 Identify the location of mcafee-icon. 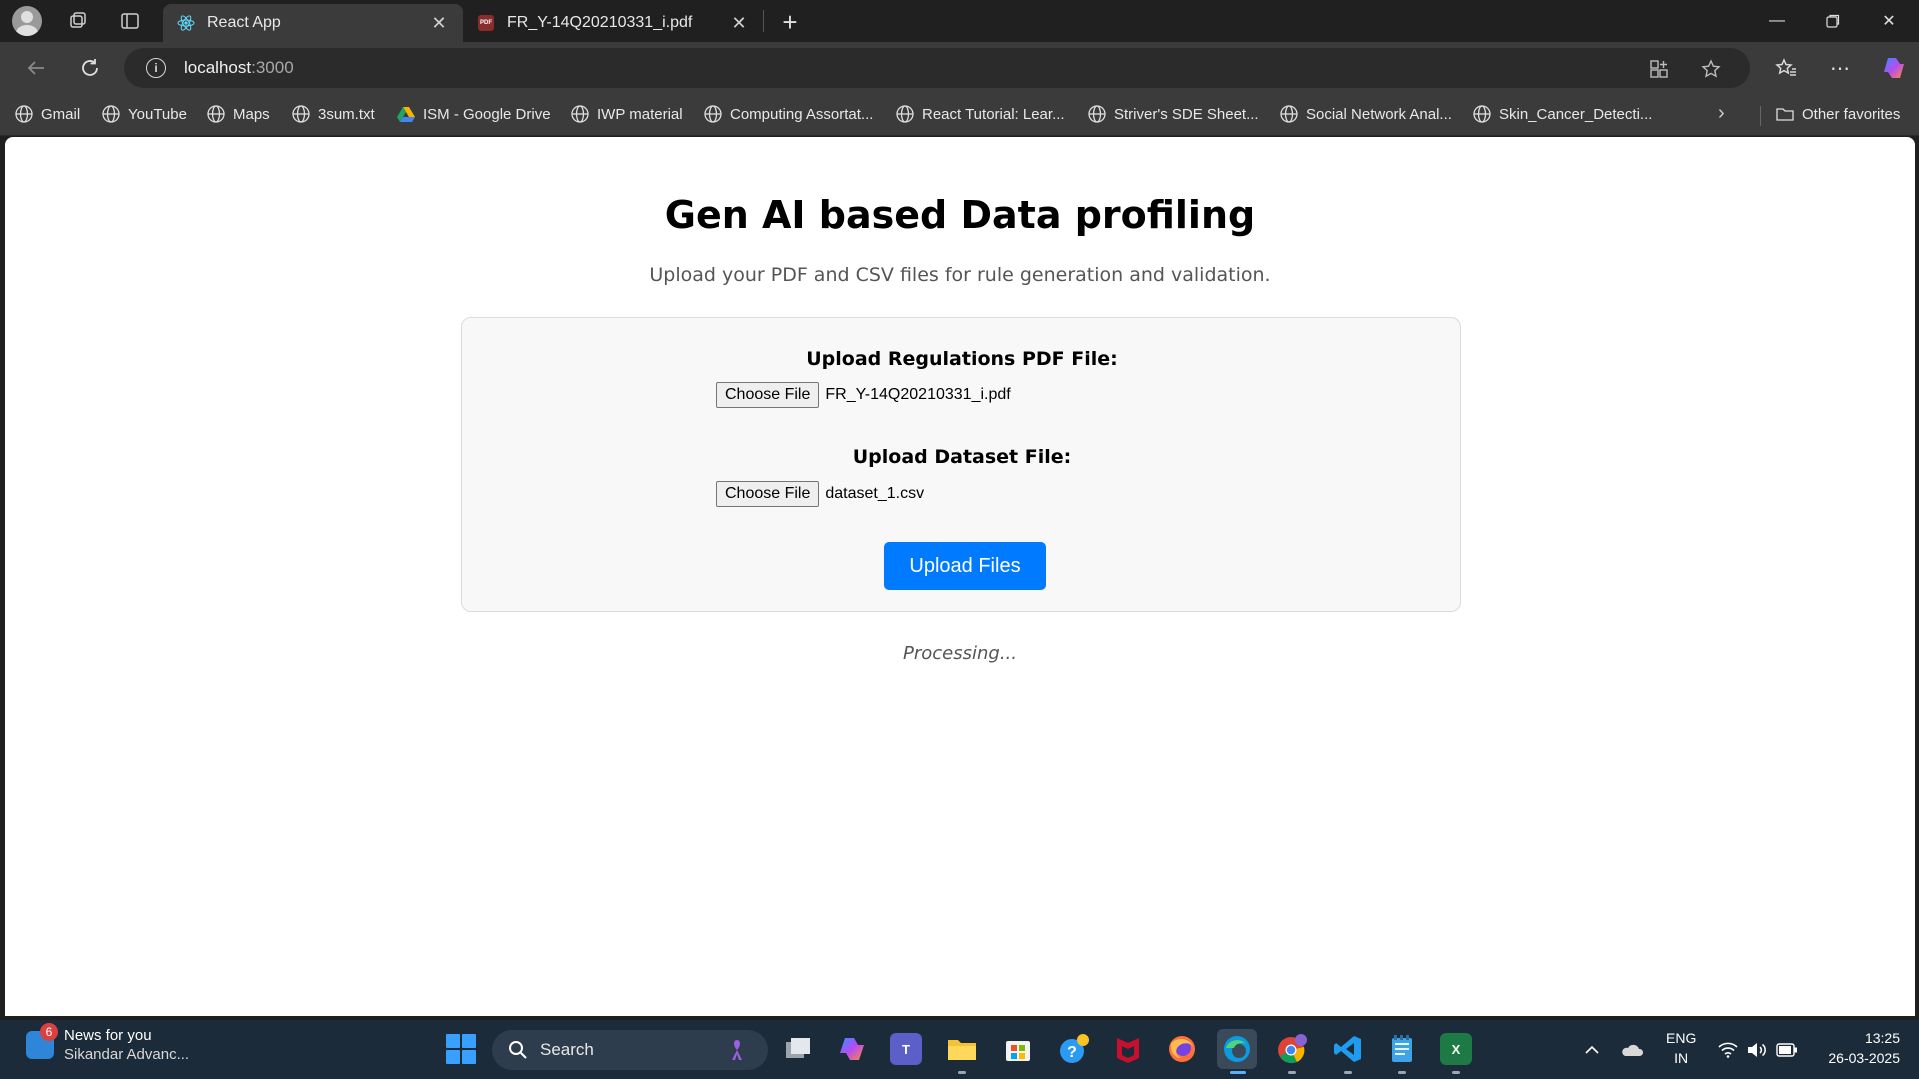
(1128, 1049).